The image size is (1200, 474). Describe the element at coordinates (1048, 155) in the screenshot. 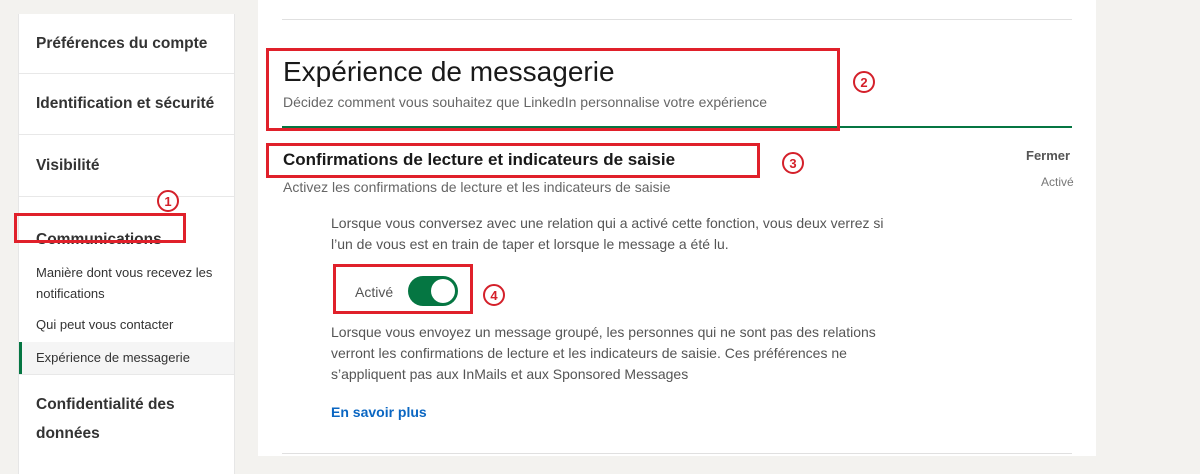

I see `close-button: Fermer` at that location.